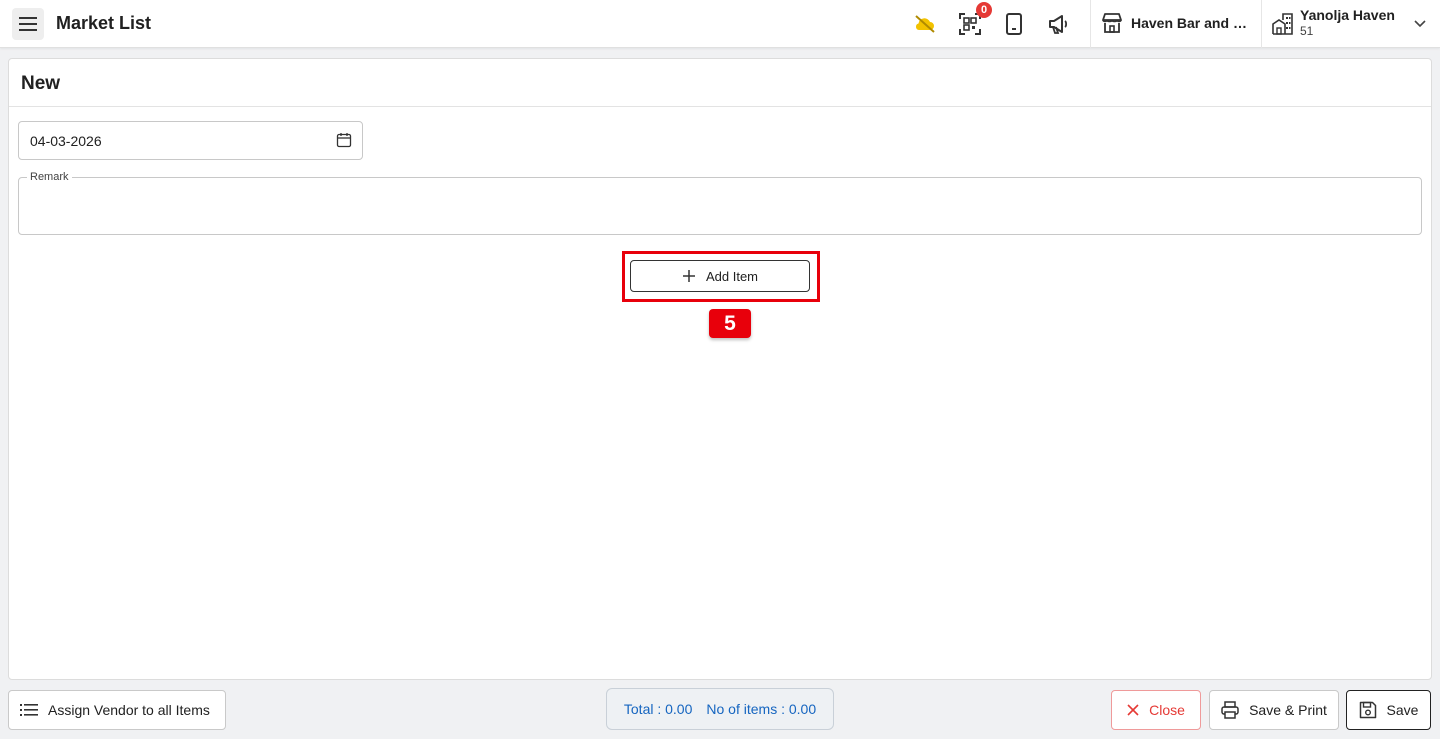  I want to click on total-amount: Total : 0.00, so click(658, 709).